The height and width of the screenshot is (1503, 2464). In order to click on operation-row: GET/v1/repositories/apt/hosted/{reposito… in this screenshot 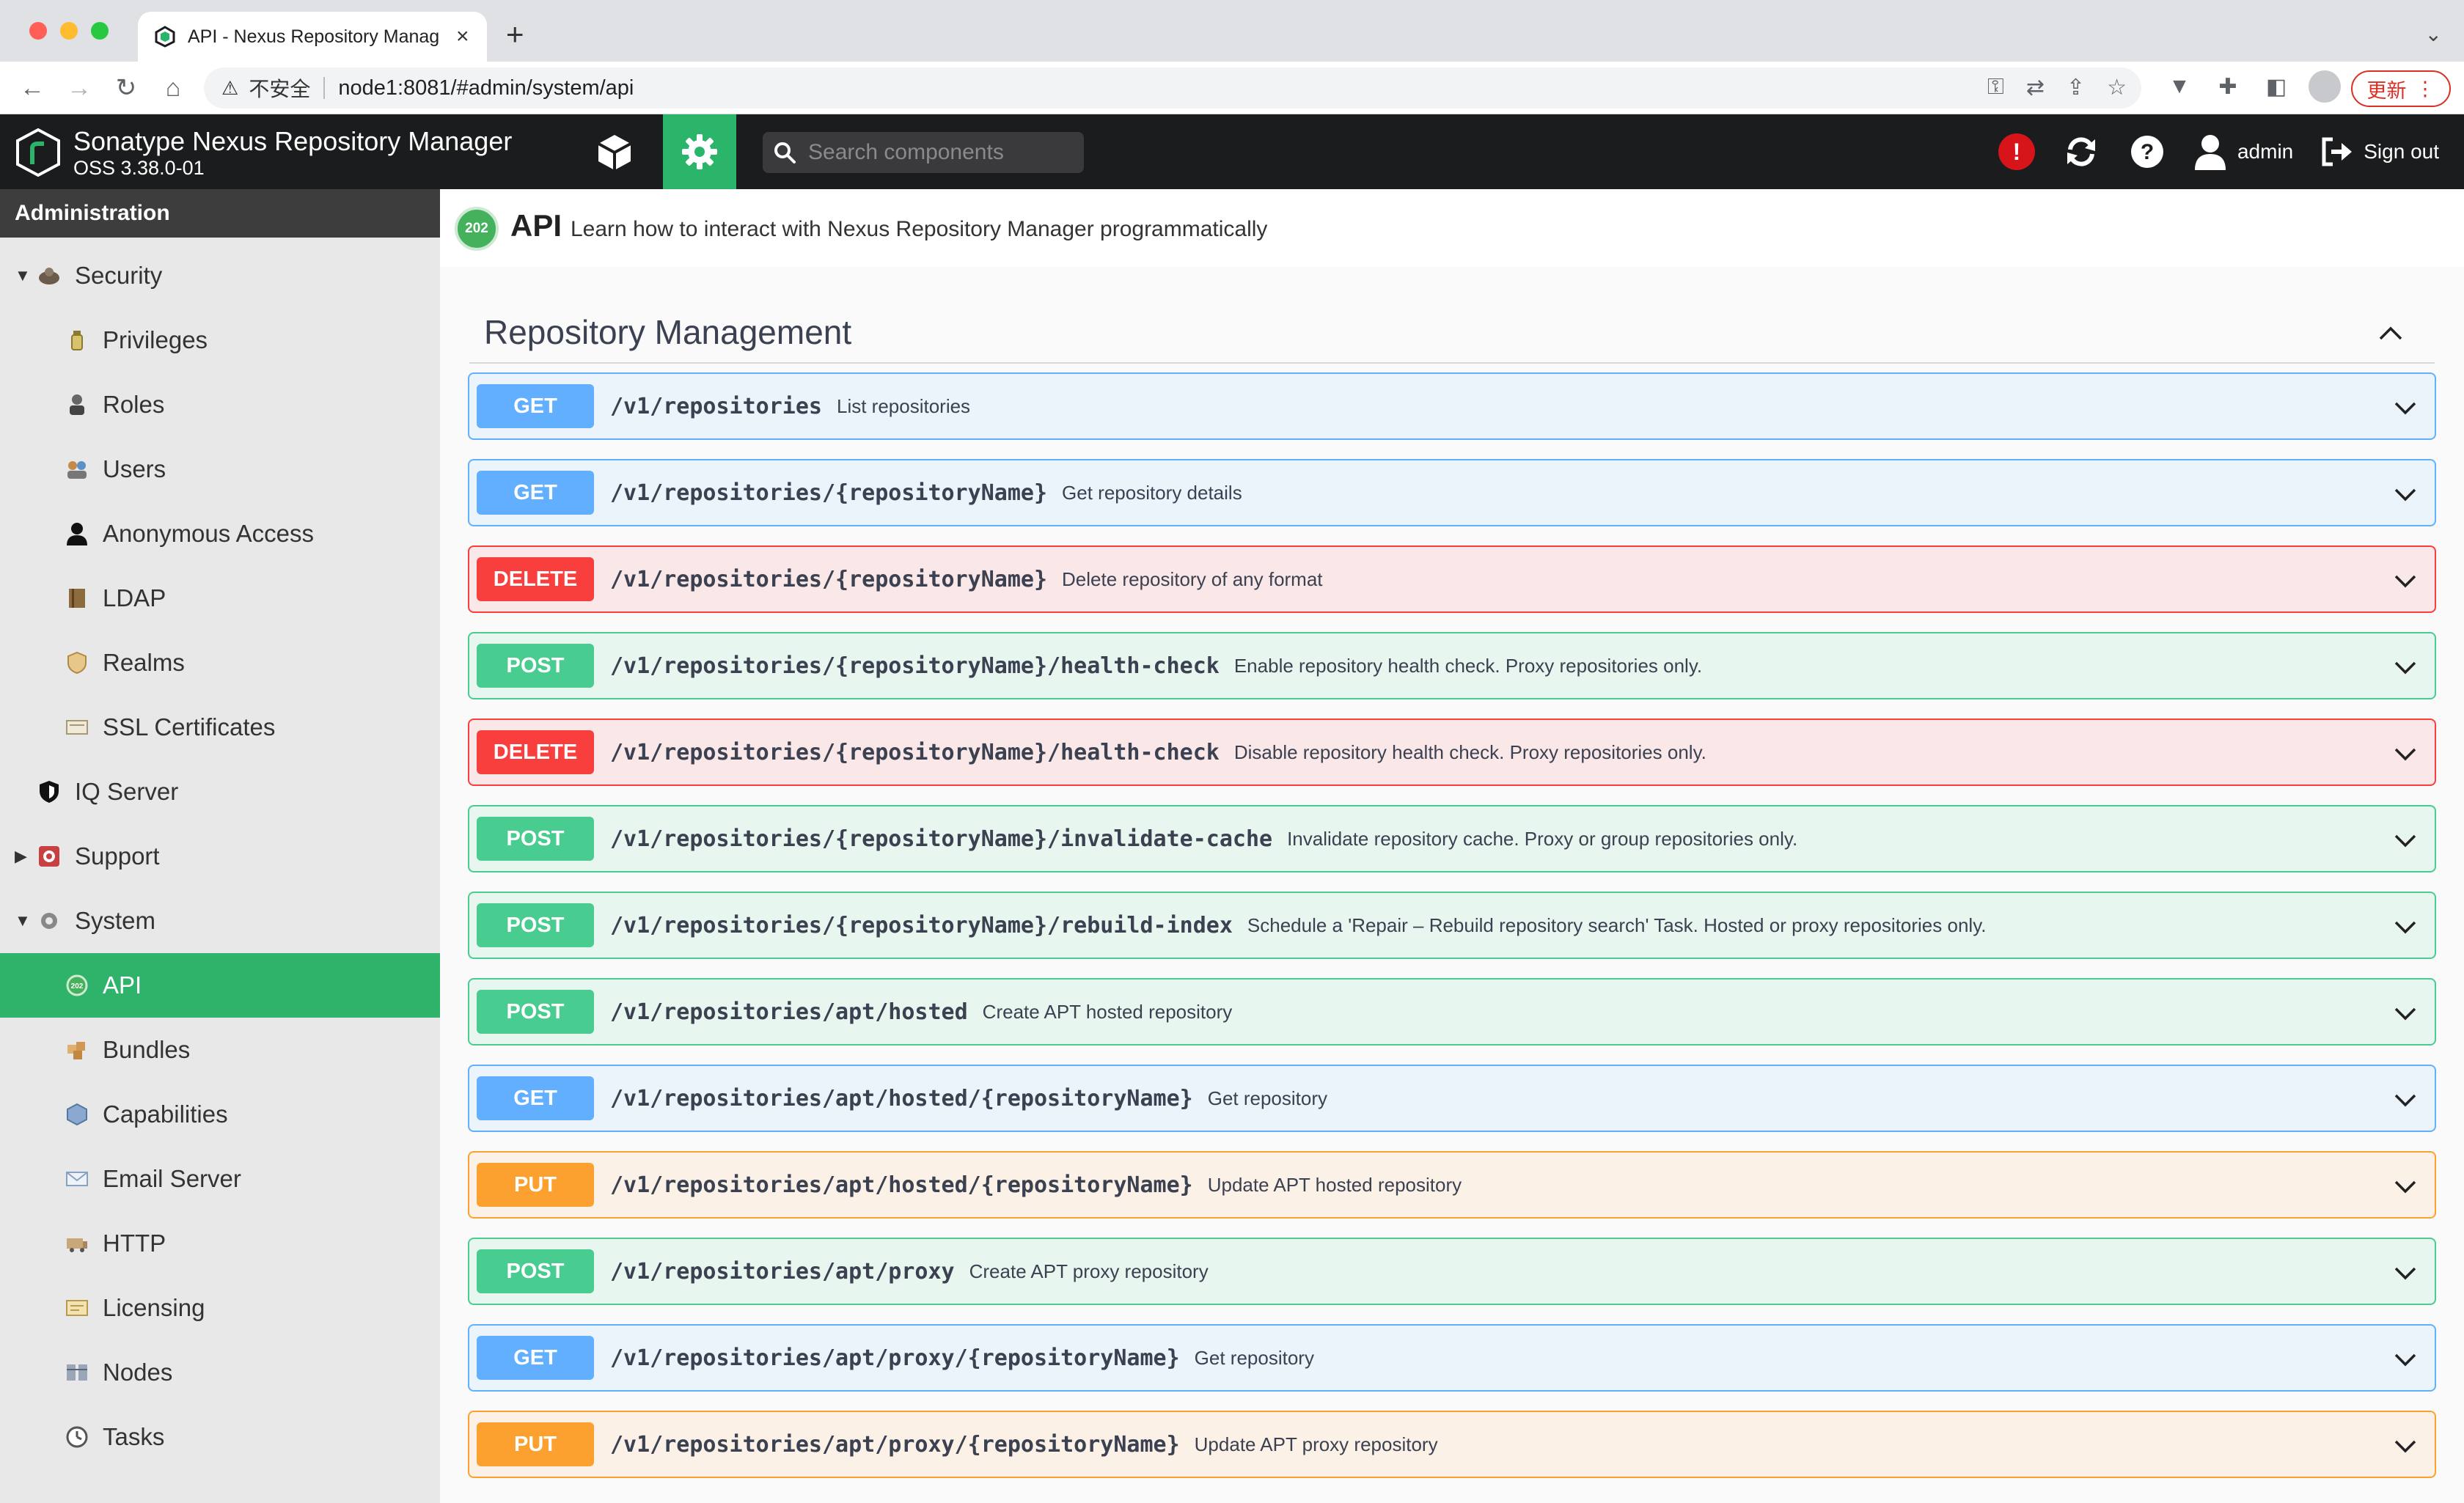, I will do `click(1452, 1098)`.